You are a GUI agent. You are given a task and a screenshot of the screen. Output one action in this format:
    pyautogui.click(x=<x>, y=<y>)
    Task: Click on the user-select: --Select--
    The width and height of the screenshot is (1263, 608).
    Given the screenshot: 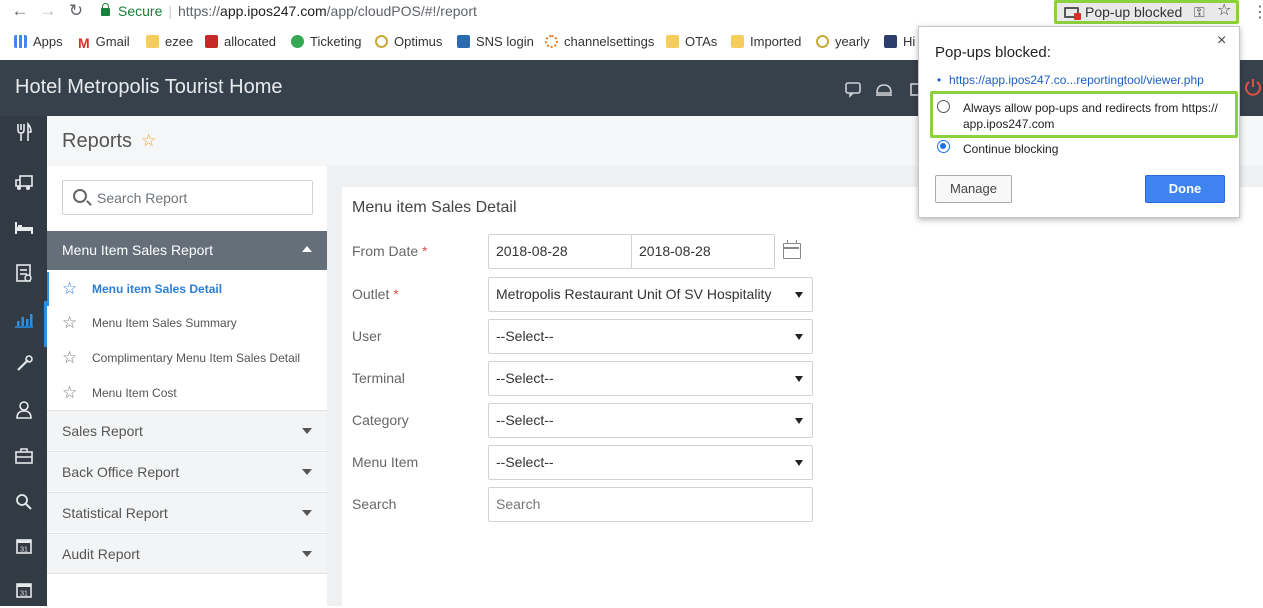 What is the action you would take?
    pyautogui.click(x=650, y=336)
    